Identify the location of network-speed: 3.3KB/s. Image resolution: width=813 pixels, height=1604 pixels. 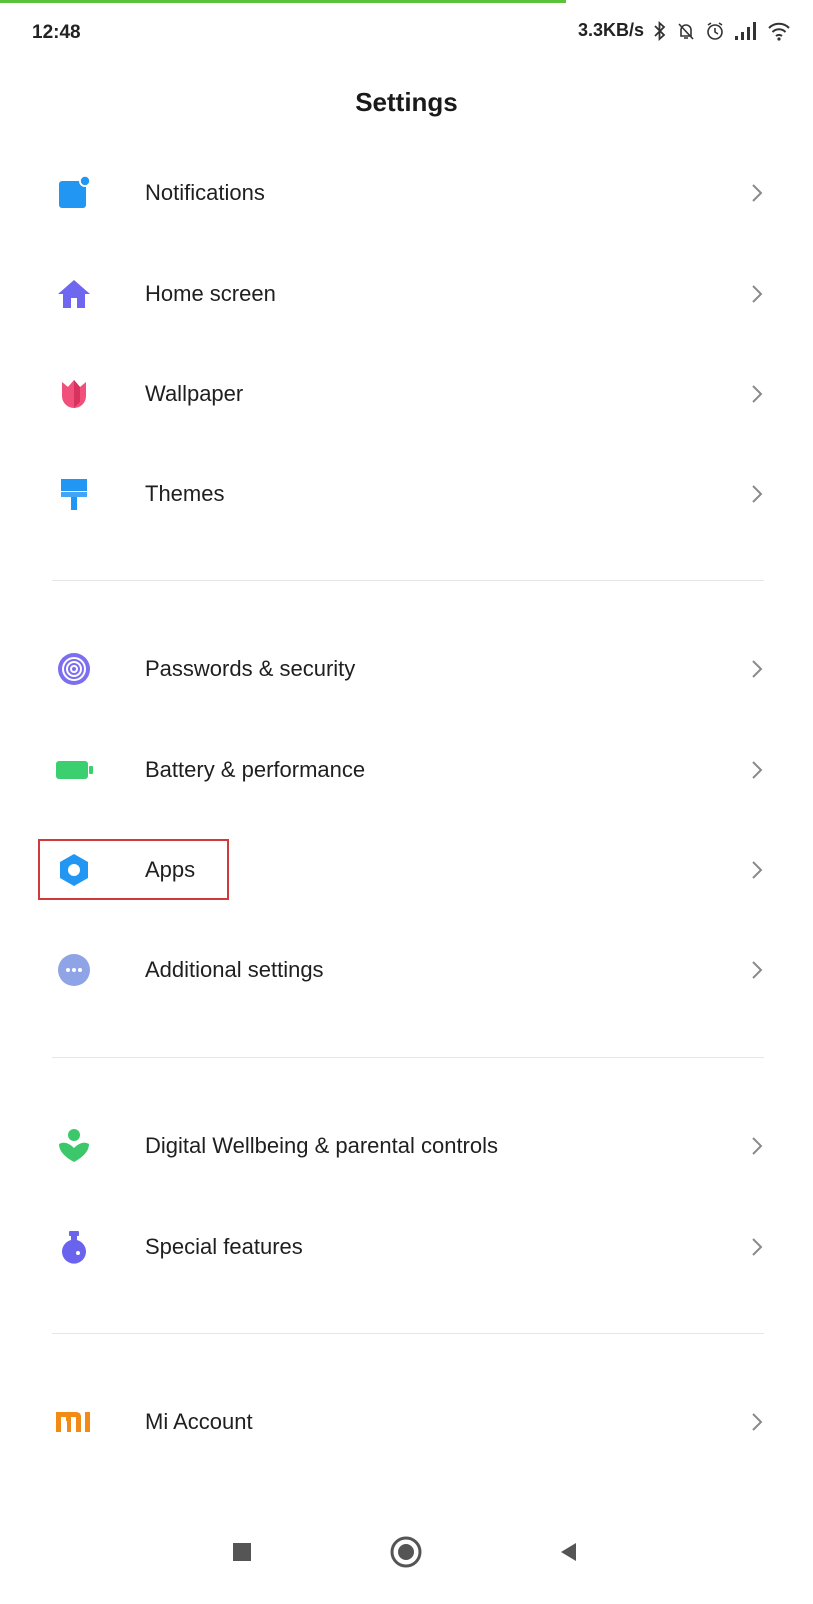
(610, 30).